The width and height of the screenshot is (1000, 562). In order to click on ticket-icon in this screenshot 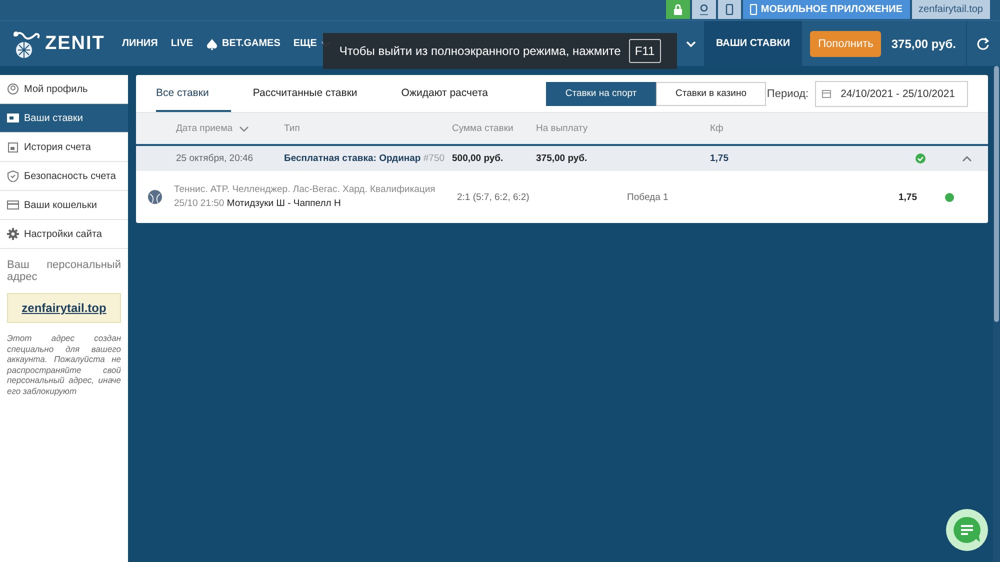, I will do `click(13, 118)`.